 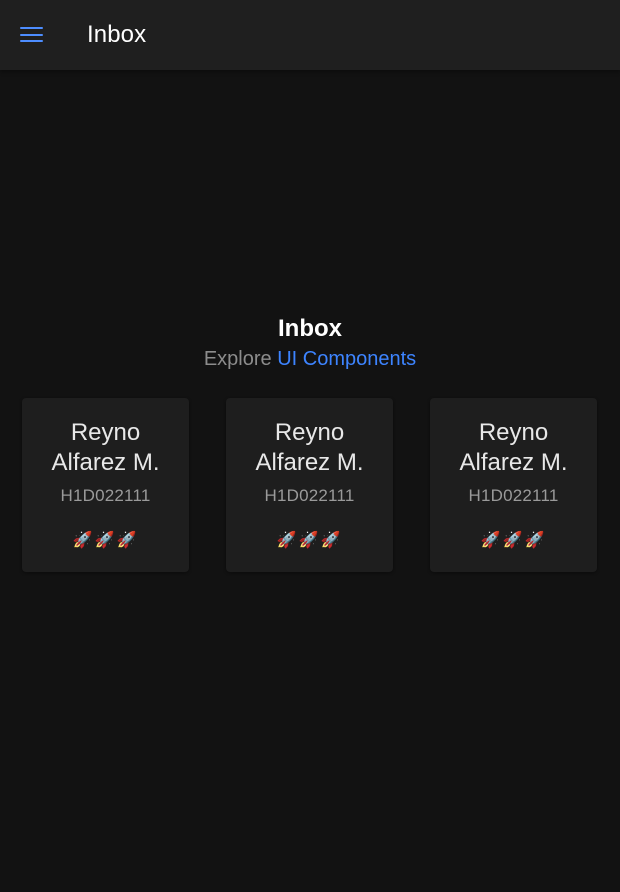 What do you see at coordinates (117, 34) in the screenshot?
I see `toolbar-title: Inbox` at bounding box center [117, 34].